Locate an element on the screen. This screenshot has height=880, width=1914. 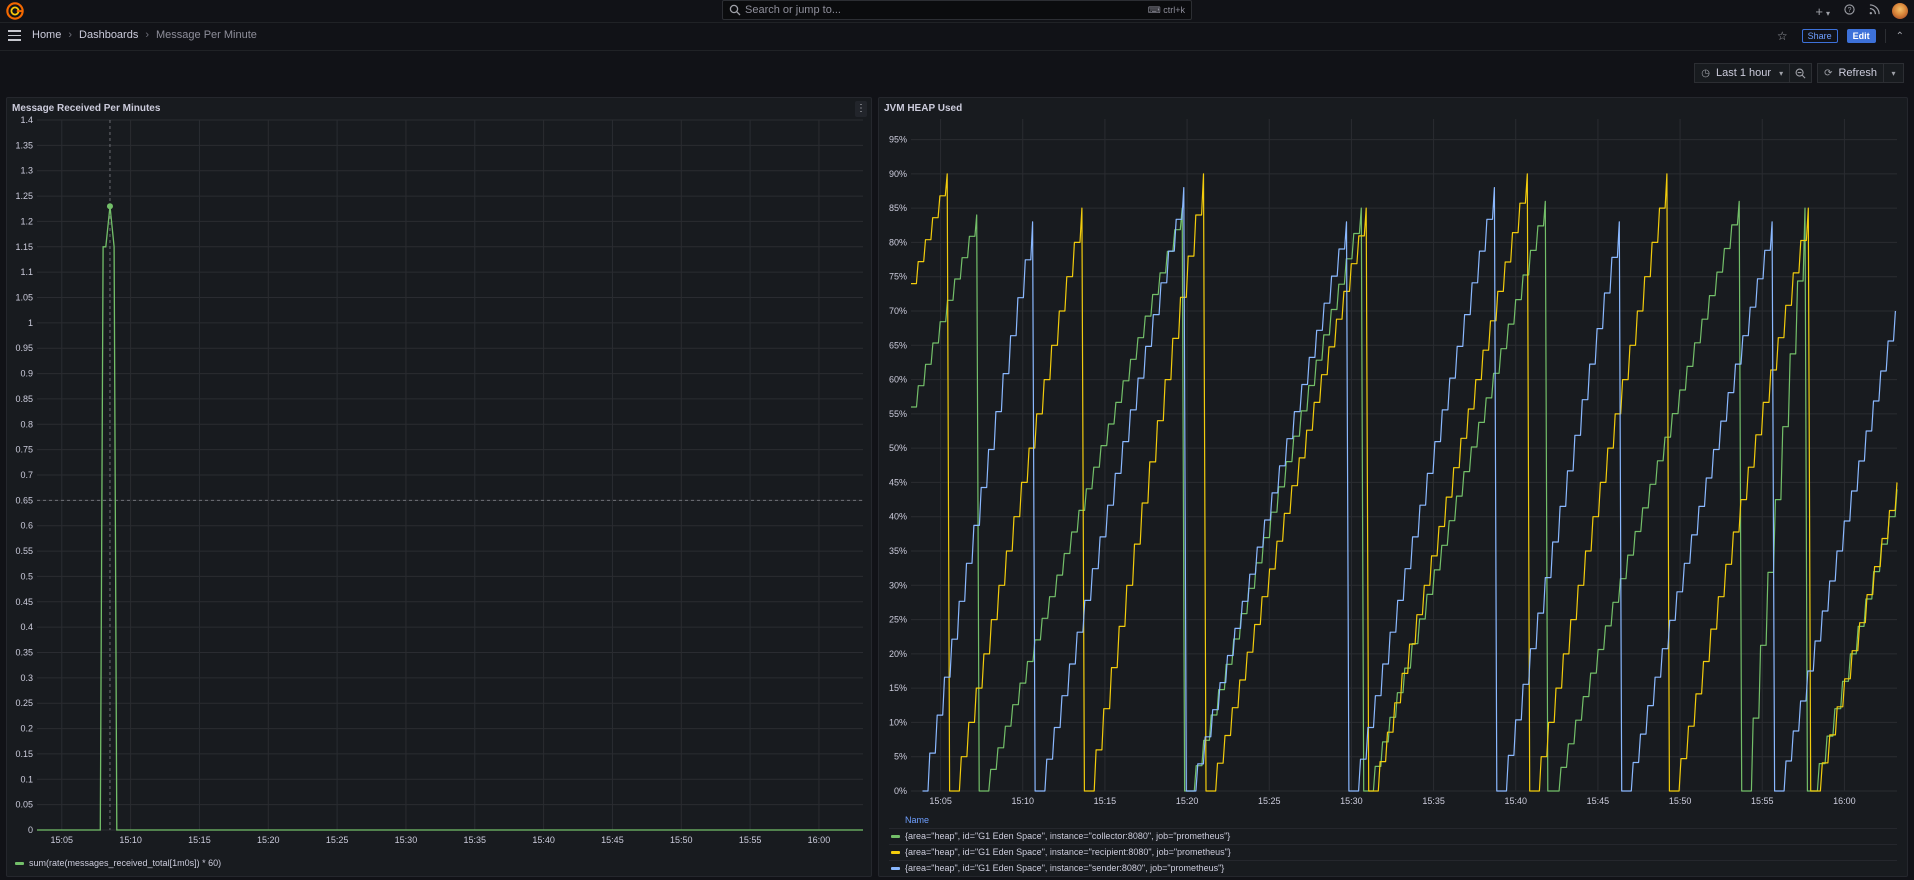
y-tick-label: 0.2 is located at coordinates (26, 729).